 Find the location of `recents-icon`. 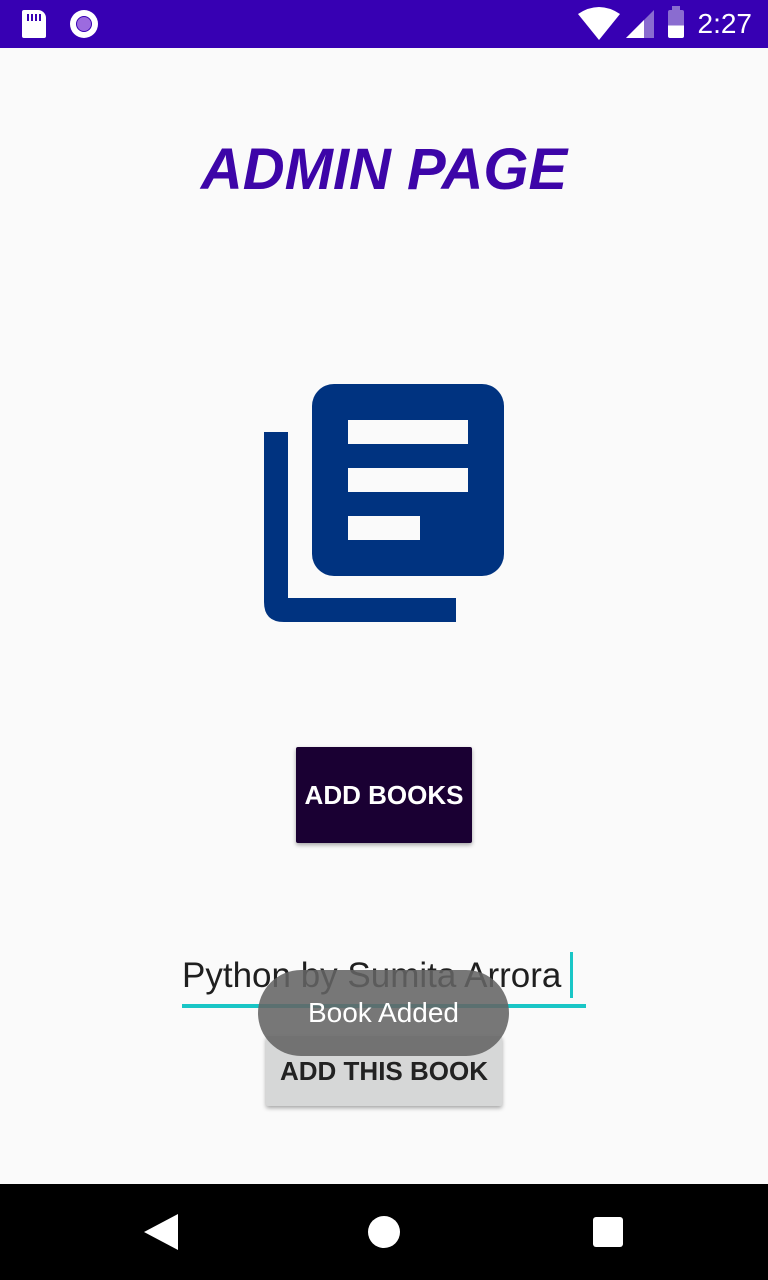

recents-icon is located at coordinates (608, 1232).